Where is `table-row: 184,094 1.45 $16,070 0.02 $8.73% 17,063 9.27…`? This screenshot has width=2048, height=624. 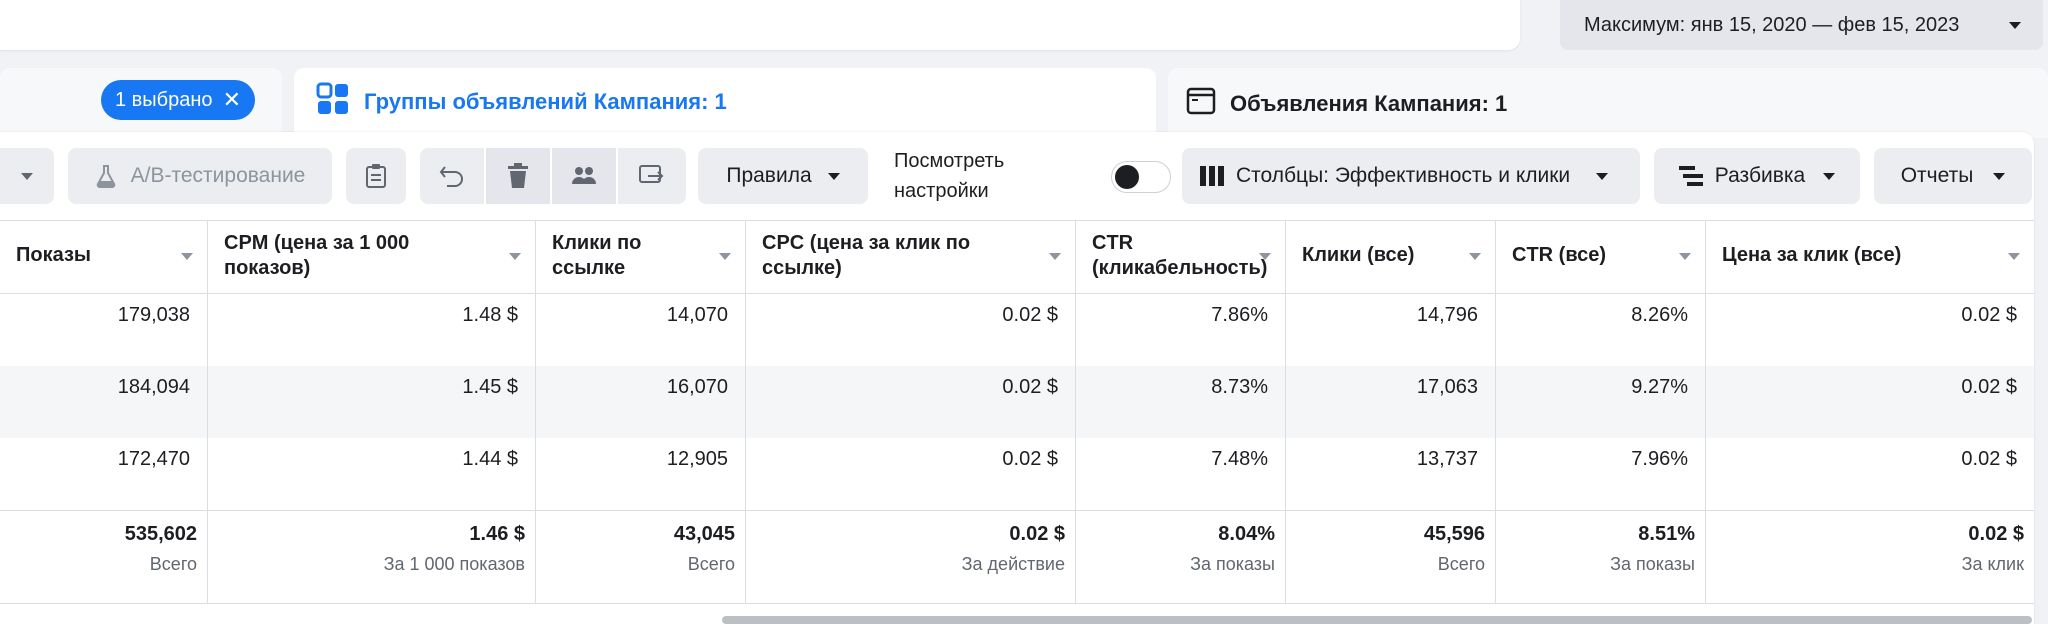 table-row: 184,094 1.45 $16,070 0.02 $8.73% 17,063 9.27… is located at coordinates (1017, 402).